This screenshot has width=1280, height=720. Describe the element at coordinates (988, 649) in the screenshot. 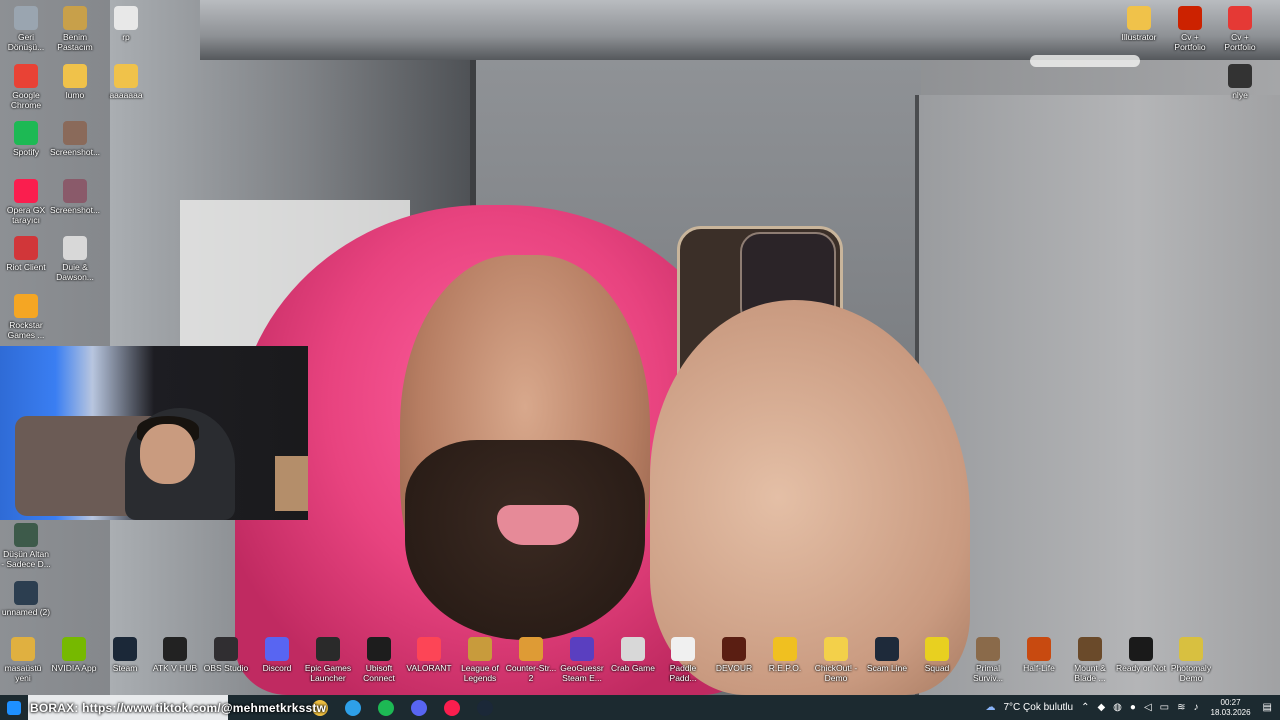

I see `primal-survival-icon` at that location.